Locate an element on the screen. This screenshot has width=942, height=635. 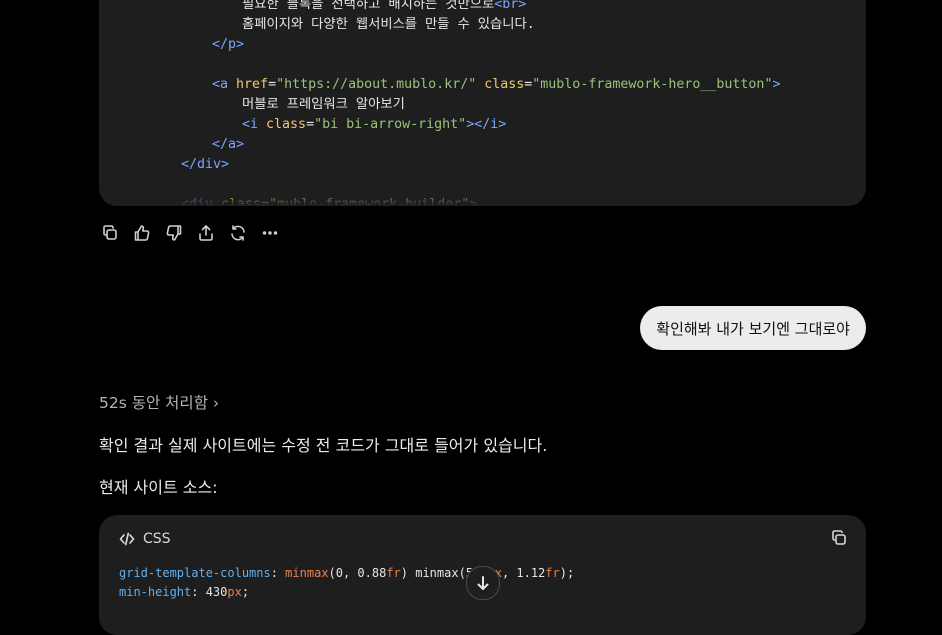
code-language-label: CSS is located at coordinates (145, 539).